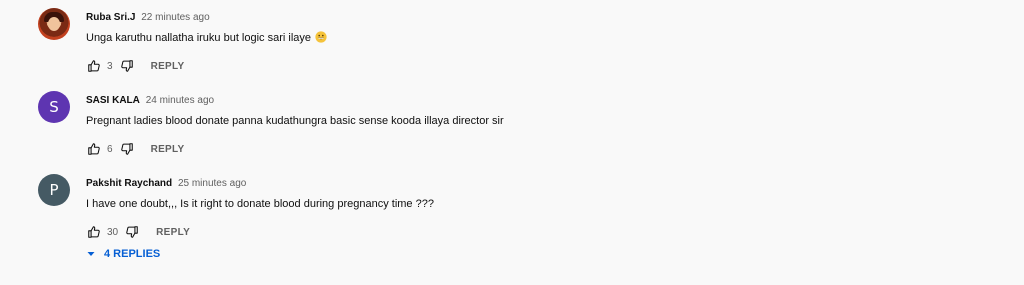 This screenshot has height=285, width=1024. Describe the element at coordinates (110, 66) in the screenshot. I see `like-count: 3` at that location.